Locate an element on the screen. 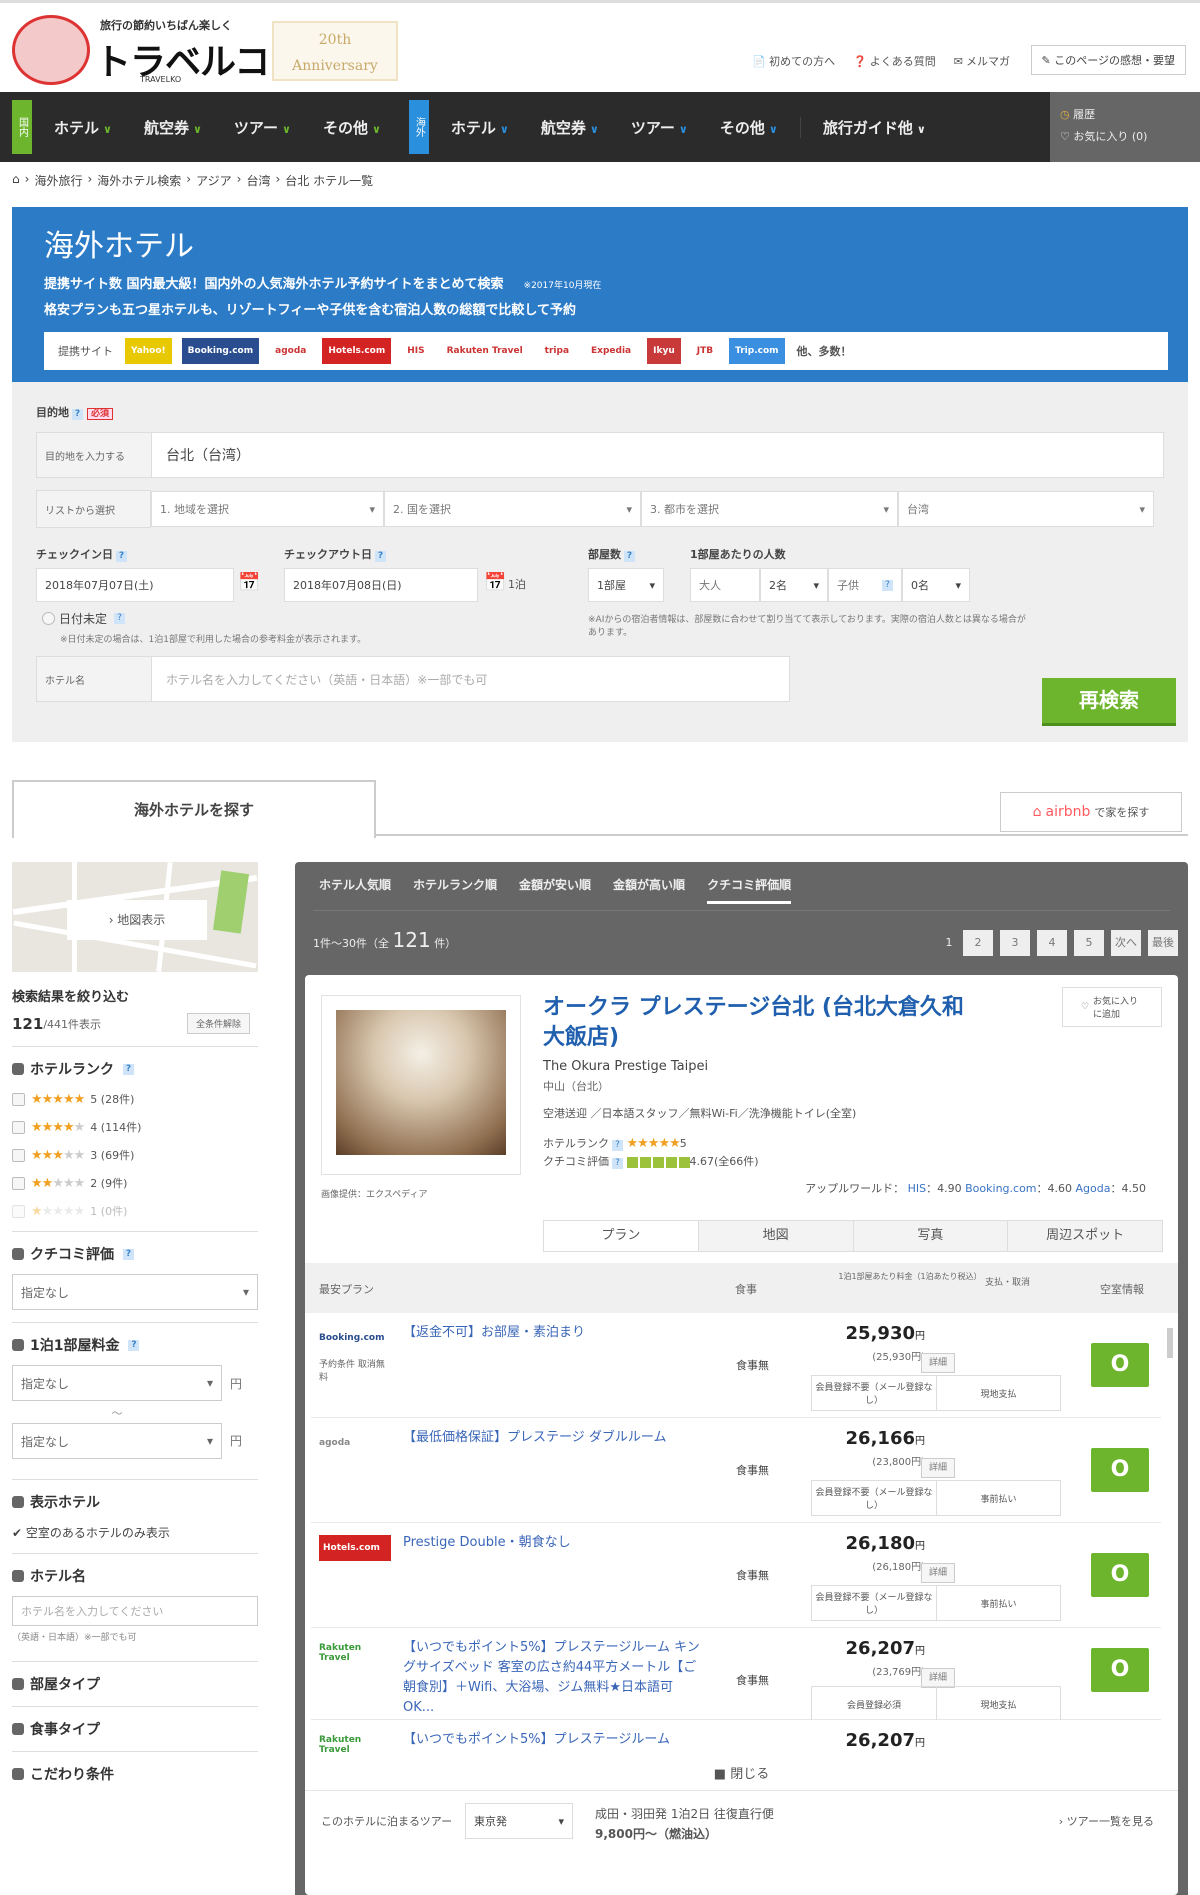 Image resolution: width=1200 pixels, height=1895 pixels. favorites-link: ♡ お気に入り (0) is located at coordinates (1125, 137).